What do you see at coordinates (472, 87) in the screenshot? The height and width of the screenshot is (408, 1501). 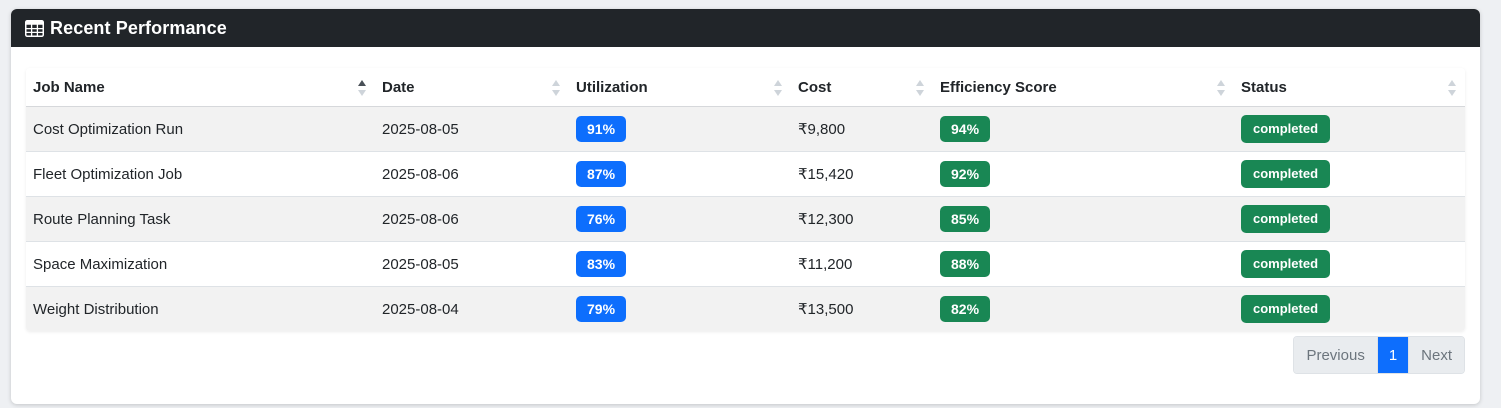 I see `column-header-date: Date` at bounding box center [472, 87].